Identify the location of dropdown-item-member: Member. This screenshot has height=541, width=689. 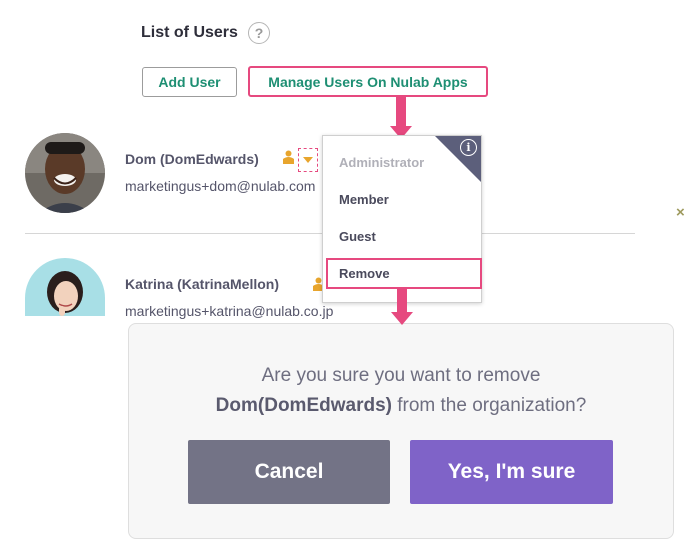
(364, 199).